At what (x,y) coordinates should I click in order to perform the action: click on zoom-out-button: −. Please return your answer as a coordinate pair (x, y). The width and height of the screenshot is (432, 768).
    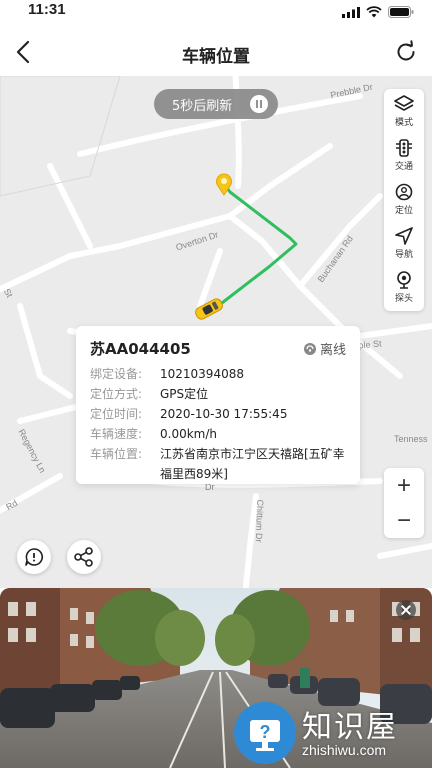
    Looking at the image, I should click on (404, 520).